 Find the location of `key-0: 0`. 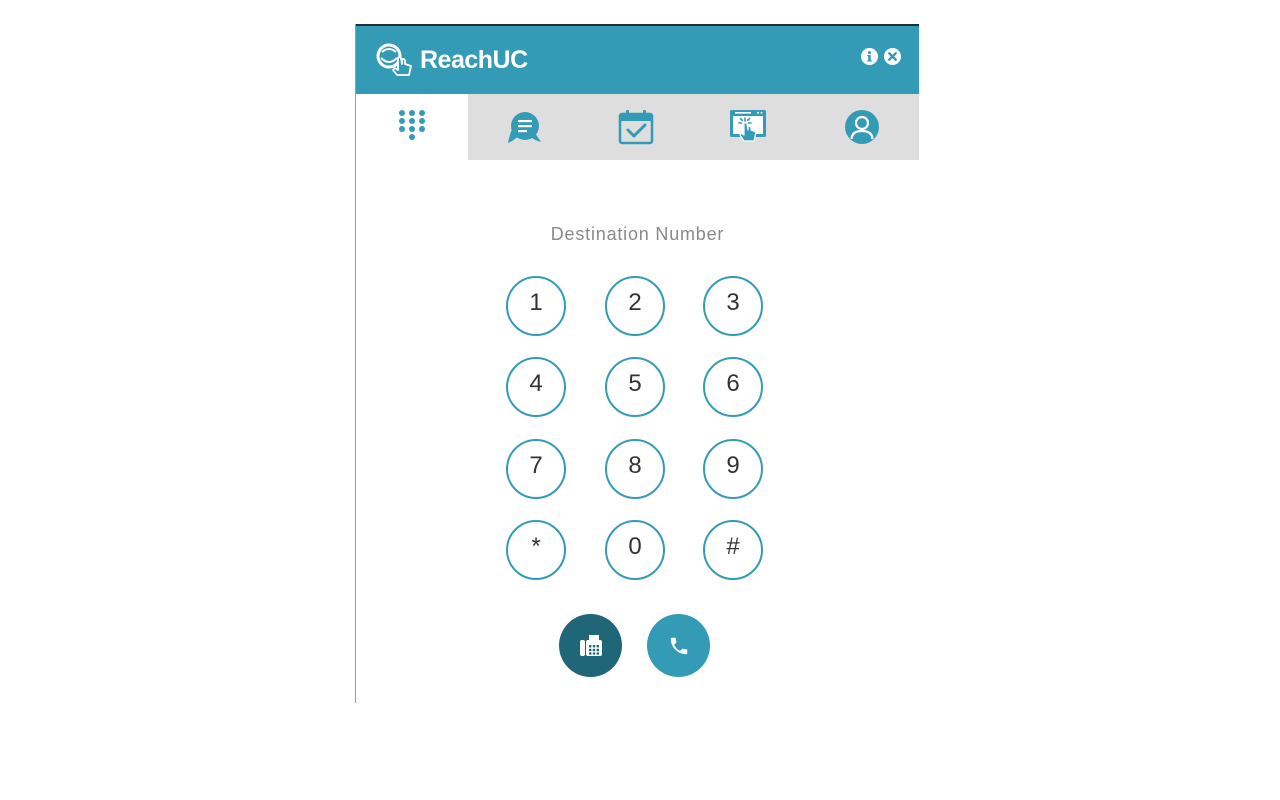

key-0: 0 is located at coordinates (635, 550).